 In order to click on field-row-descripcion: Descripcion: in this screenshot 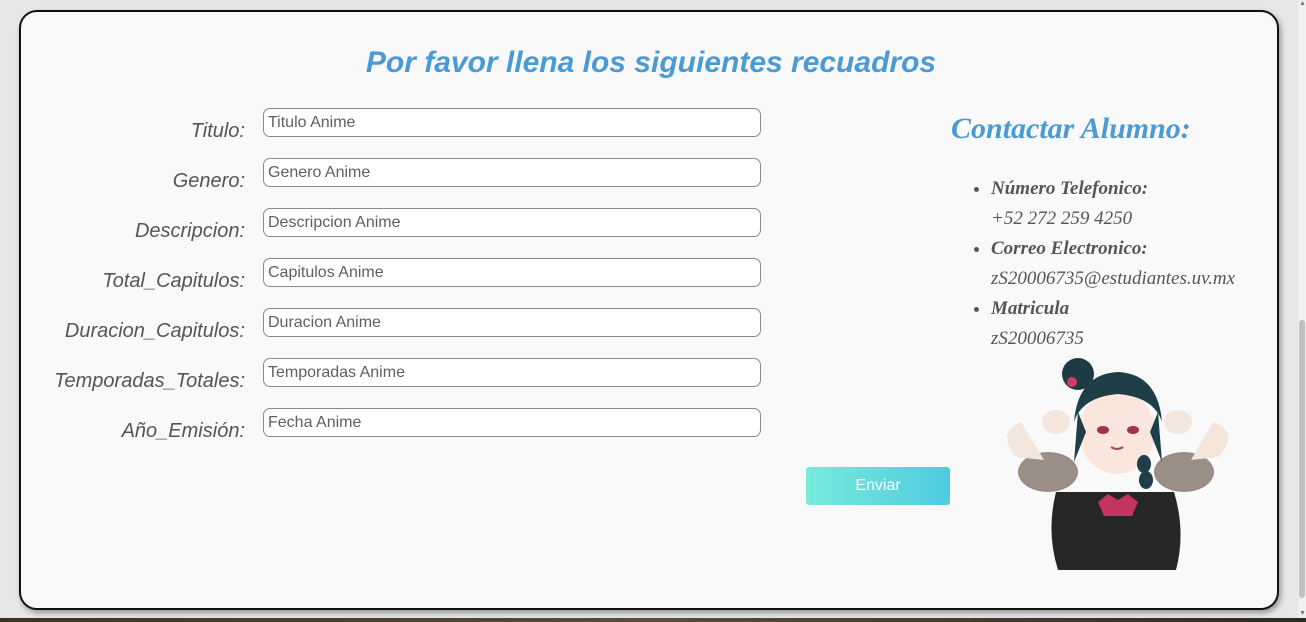, I will do `click(401, 225)`.